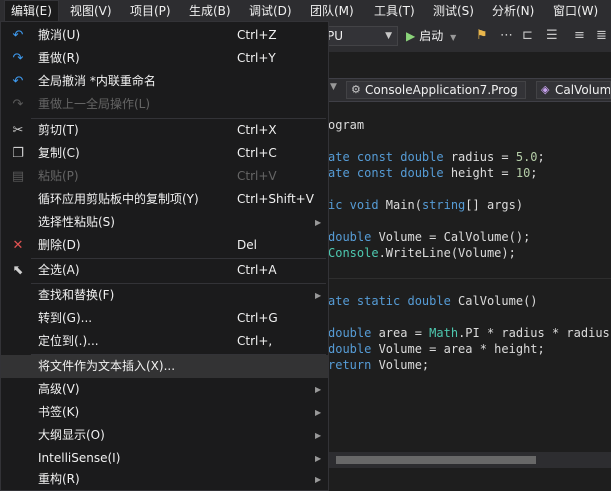  Describe the element at coordinates (433, 301) in the screenshot. I see `code-line: ate static double CalVolume()` at that location.